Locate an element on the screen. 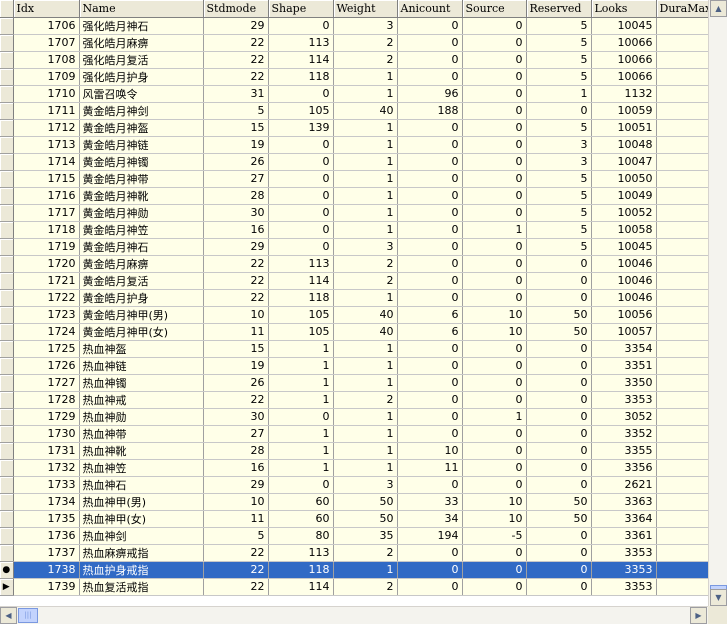 The width and height of the screenshot is (727, 624). cell-idx: 1712 is located at coordinates (46, 128).